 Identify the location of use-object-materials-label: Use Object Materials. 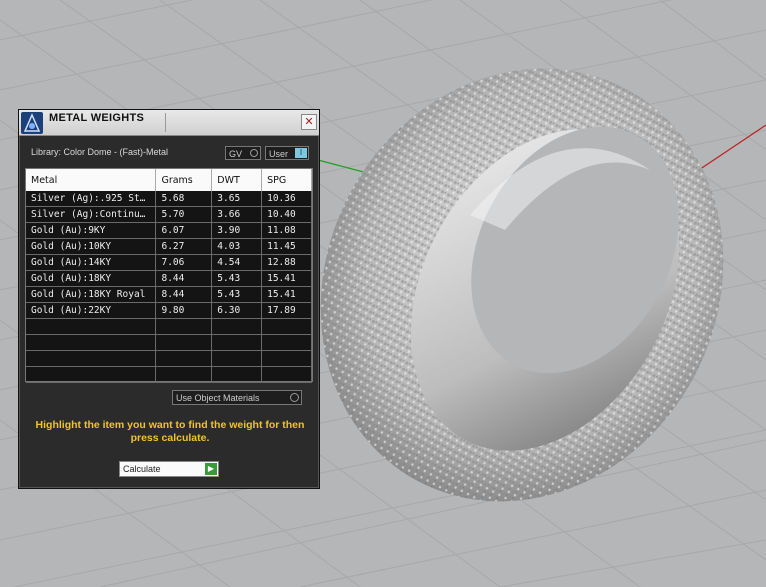
(218, 398).